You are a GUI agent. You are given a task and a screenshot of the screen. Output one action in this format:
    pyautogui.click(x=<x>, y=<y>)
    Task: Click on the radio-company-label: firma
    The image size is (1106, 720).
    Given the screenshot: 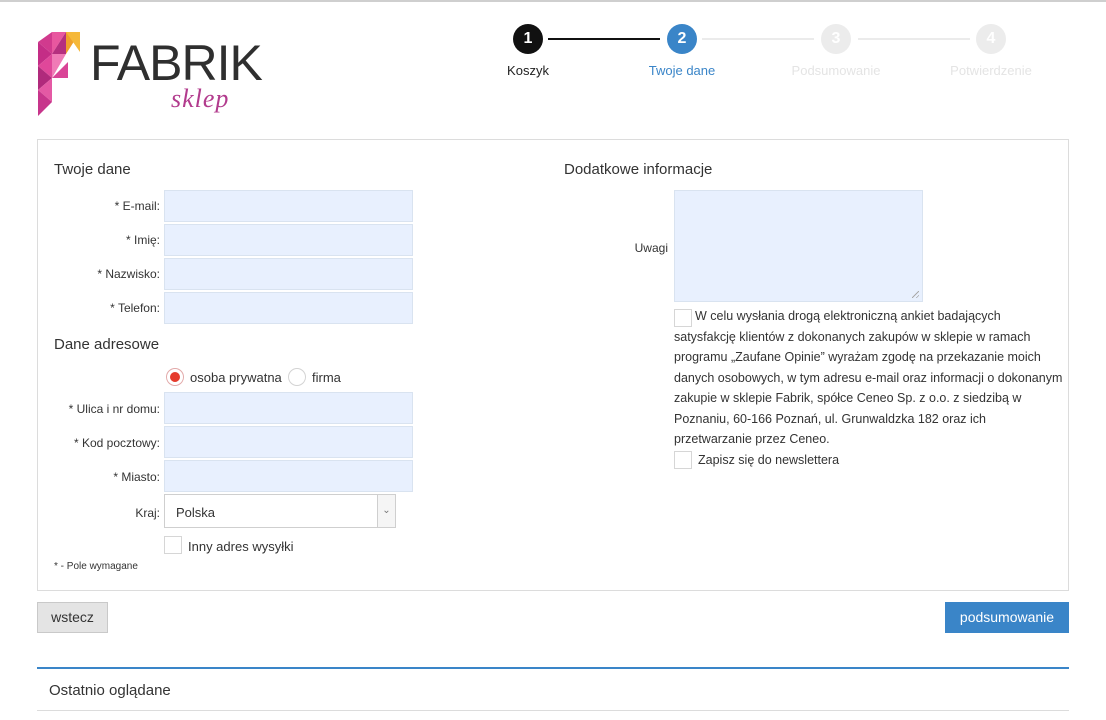 What is the action you would take?
    pyautogui.click(x=326, y=377)
    